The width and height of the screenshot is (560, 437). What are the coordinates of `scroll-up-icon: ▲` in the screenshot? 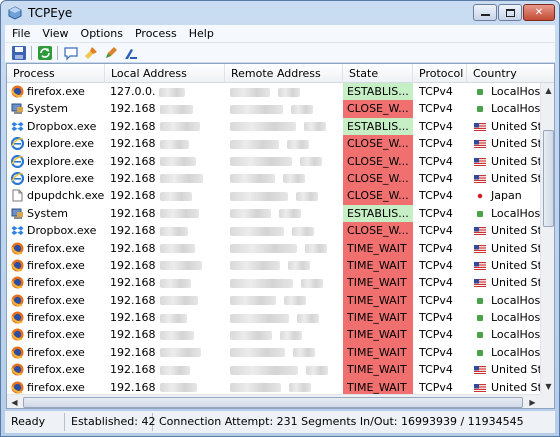 It's located at (548, 90).